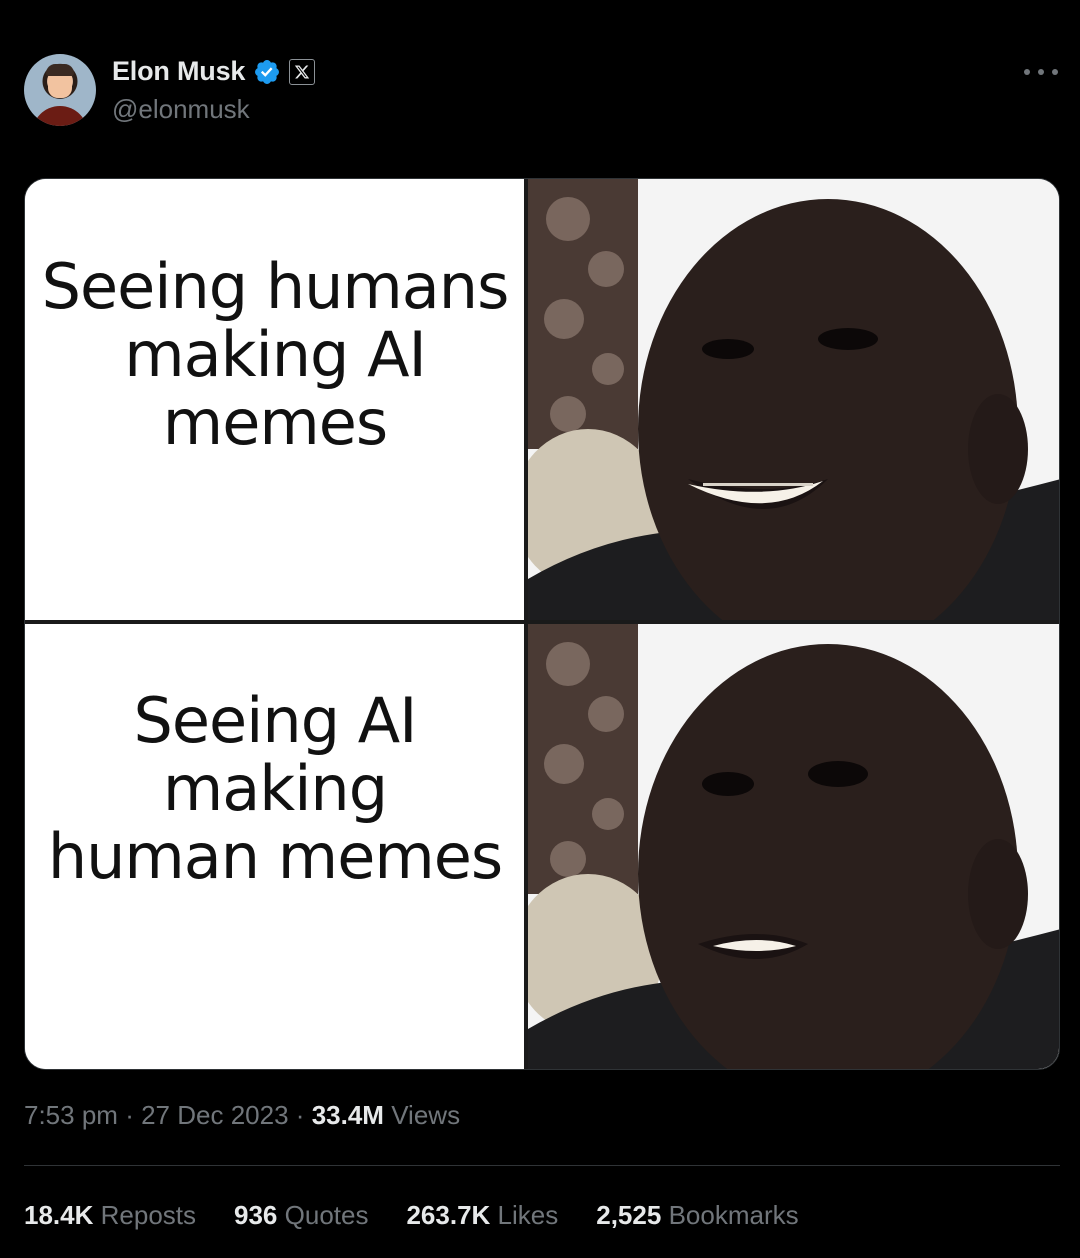  I want to click on stat-count: 2,525, so click(629, 1215).